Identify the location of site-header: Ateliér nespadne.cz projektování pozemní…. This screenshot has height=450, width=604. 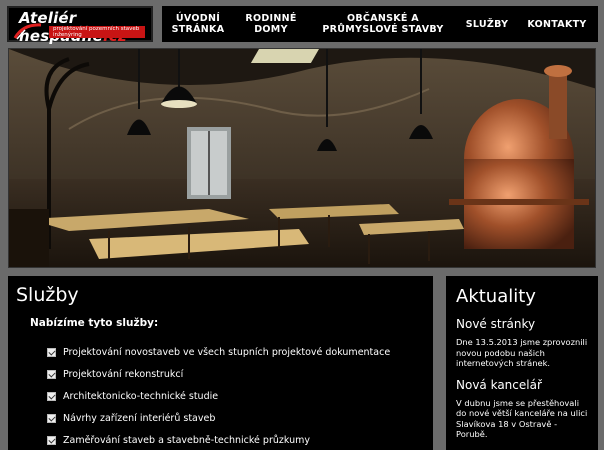
(302, 22).